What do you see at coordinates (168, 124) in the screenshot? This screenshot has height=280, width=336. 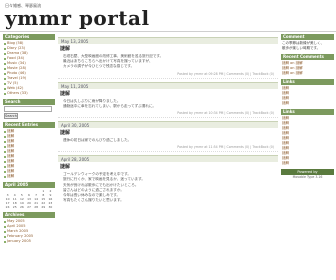 I see `entry-date: April 30, 2005` at bounding box center [168, 124].